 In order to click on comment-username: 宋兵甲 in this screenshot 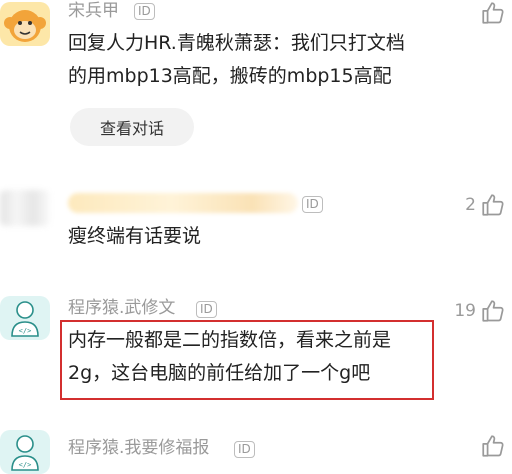, I will do `click(93, 11)`.